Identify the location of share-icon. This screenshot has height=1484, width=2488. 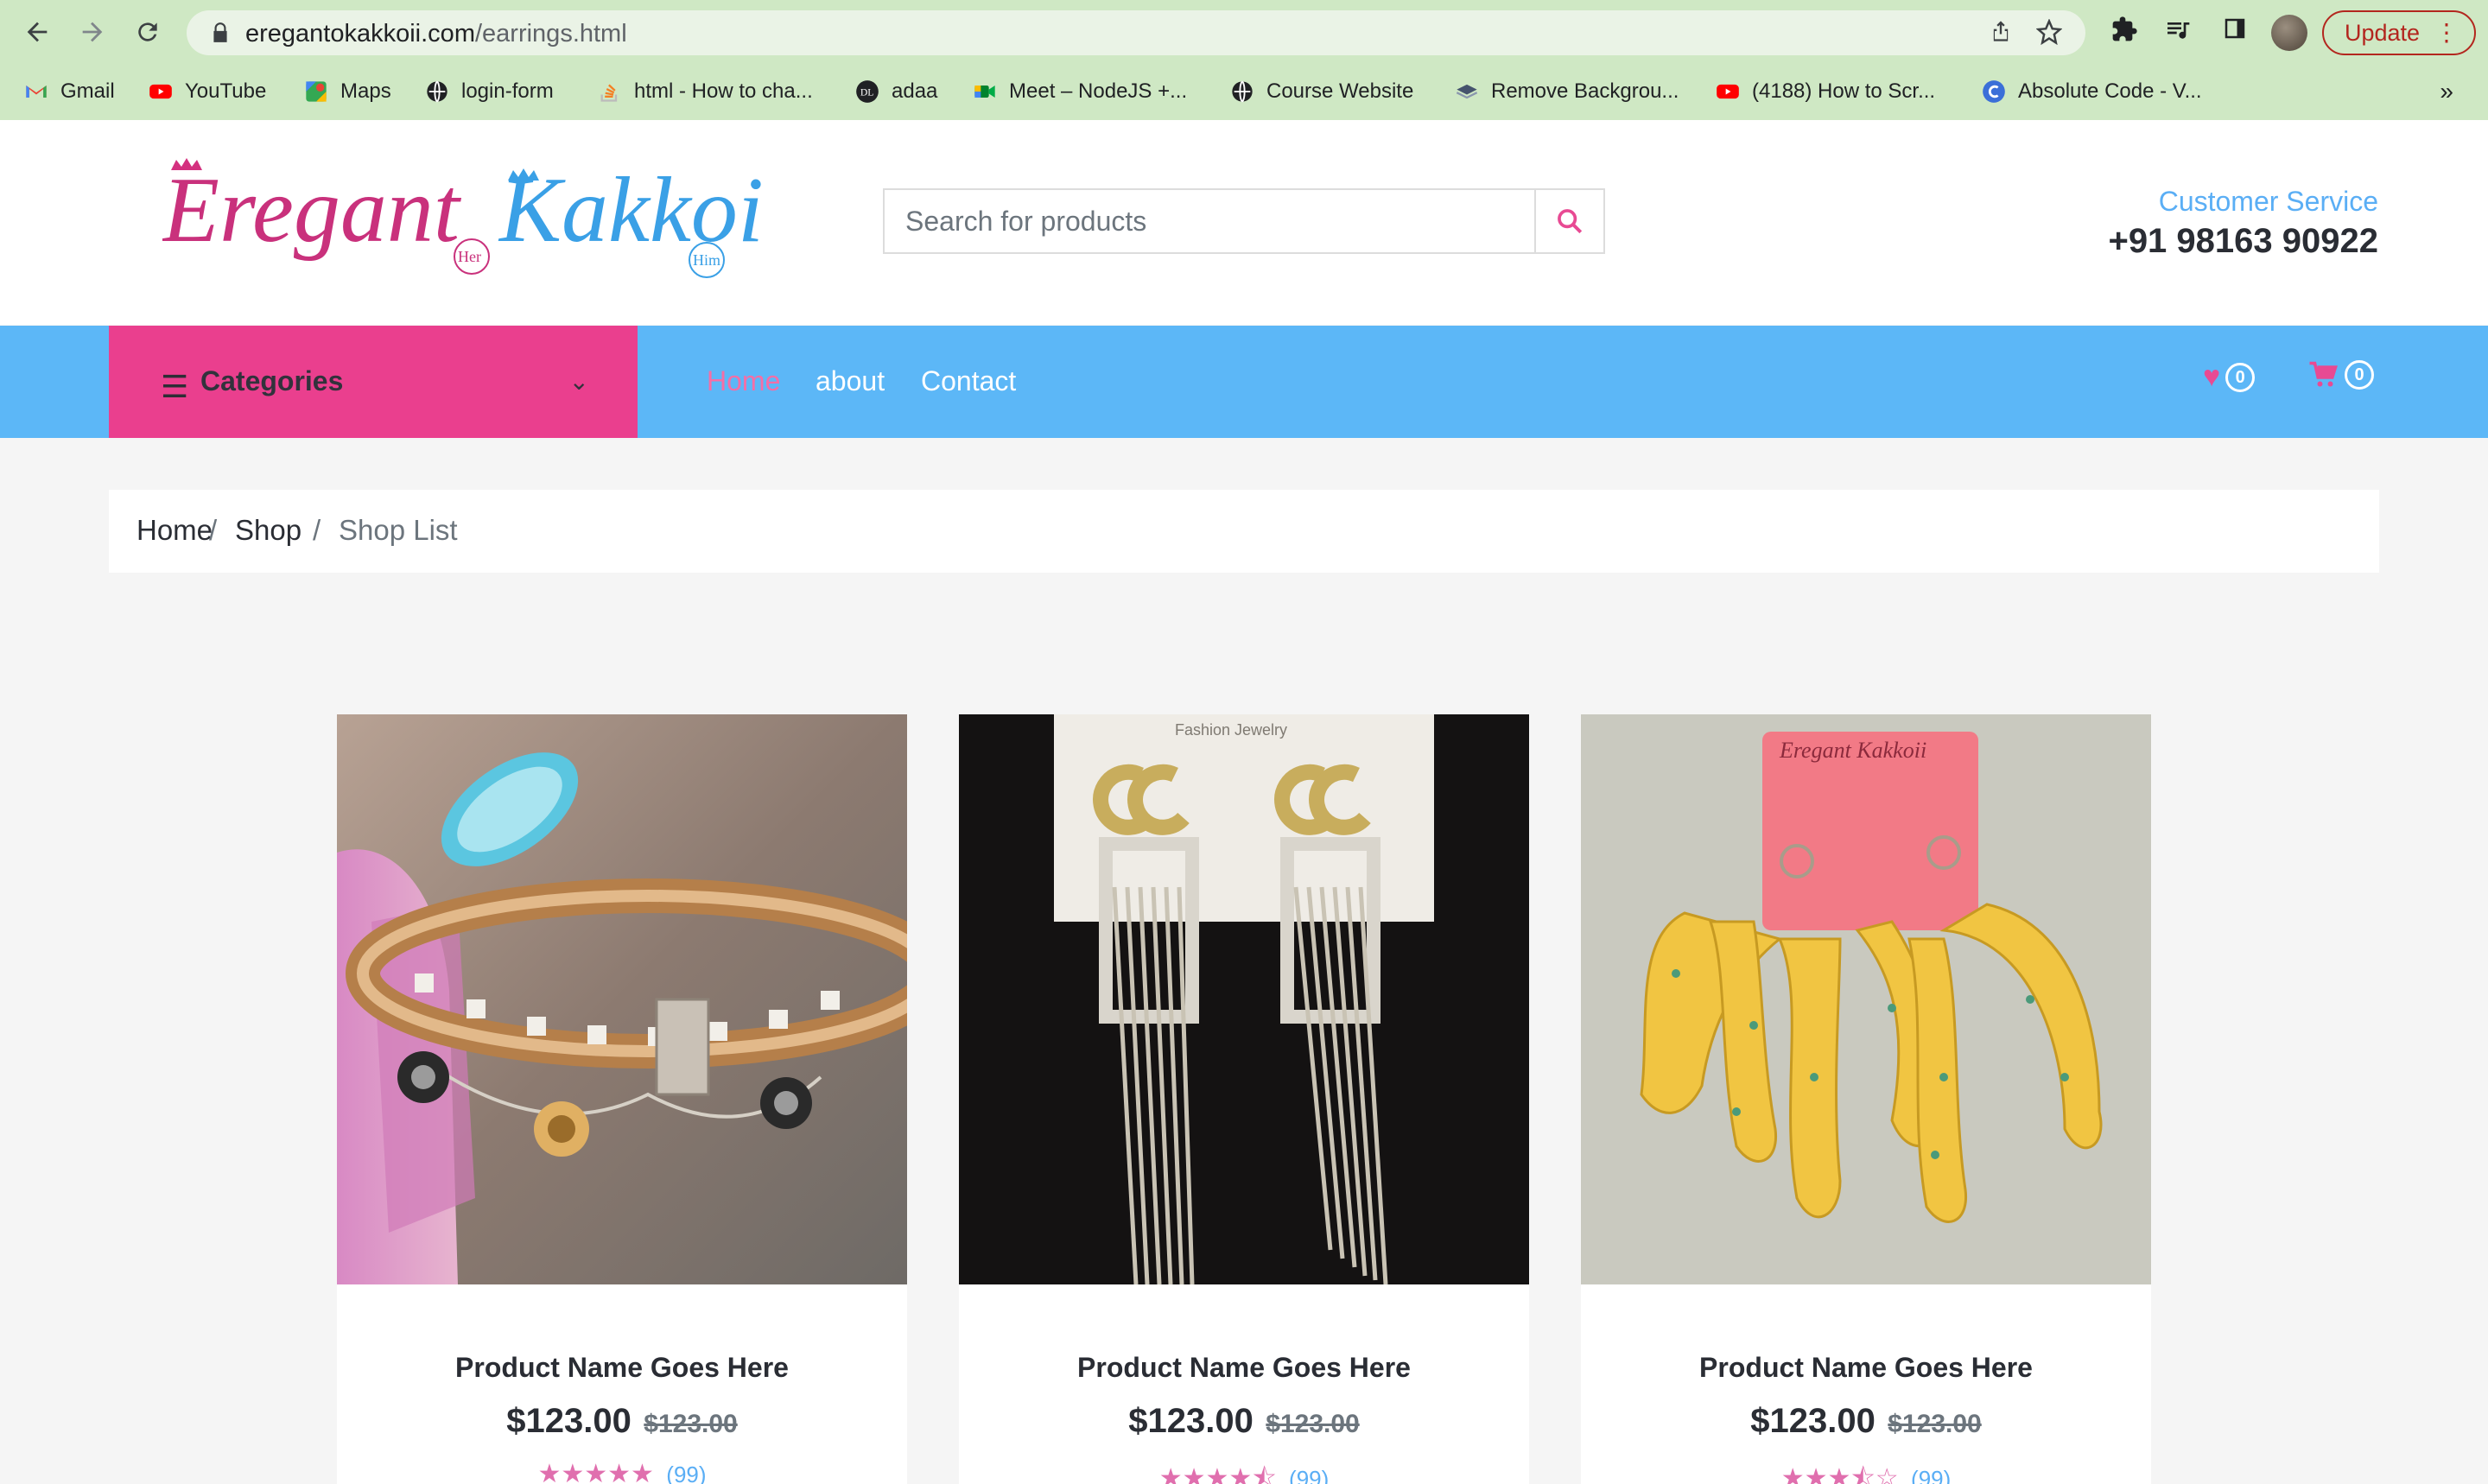
(2001, 33).